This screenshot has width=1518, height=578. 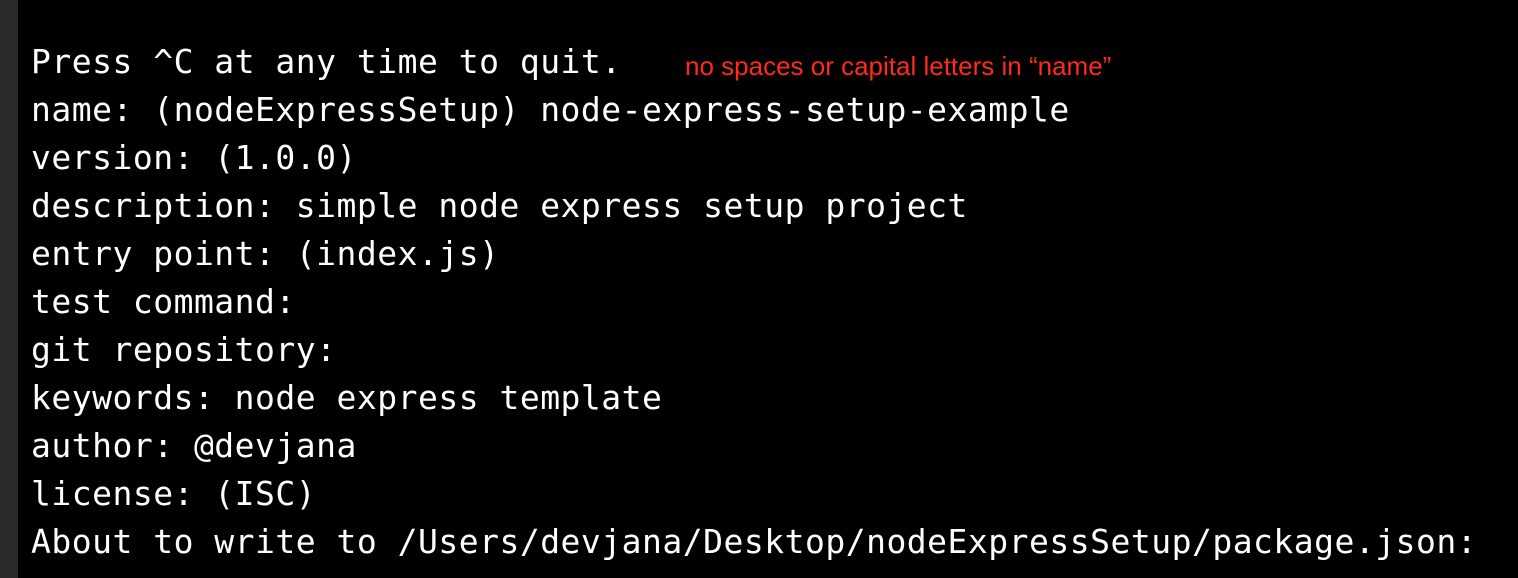 What do you see at coordinates (265, 253) in the screenshot?
I see `terminal-line-entry-point: entry point: (index.js)` at bounding box center [265, 253].